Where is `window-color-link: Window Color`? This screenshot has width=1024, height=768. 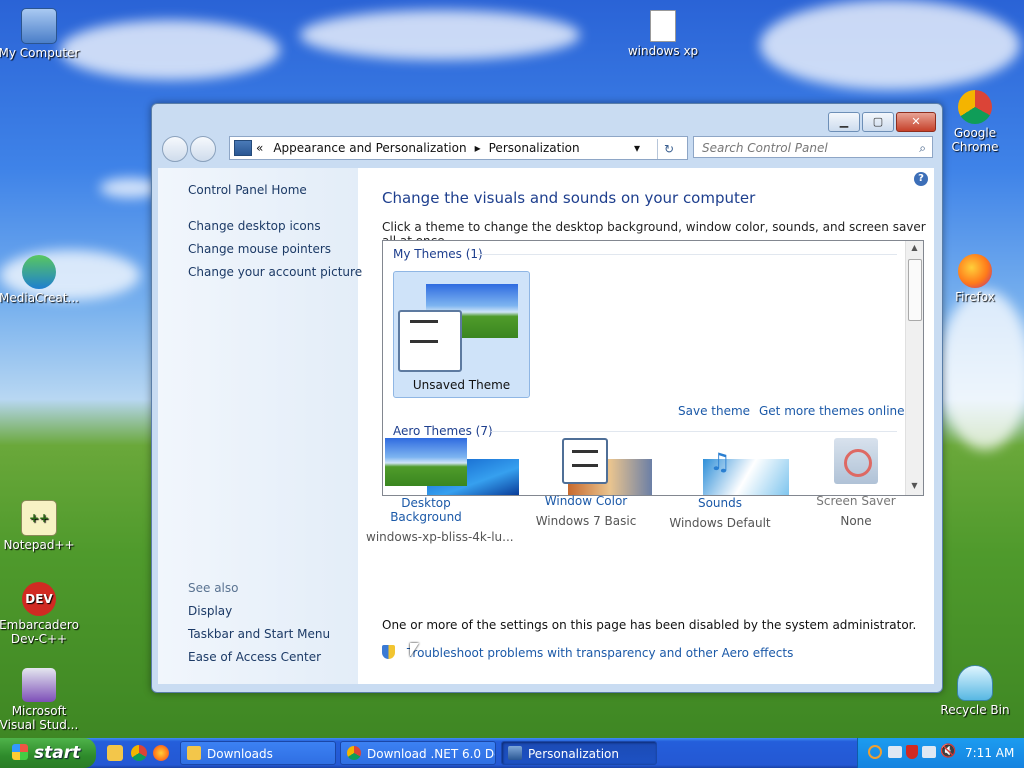 window-color-link: Window Color is located at coordinates (586, 501).